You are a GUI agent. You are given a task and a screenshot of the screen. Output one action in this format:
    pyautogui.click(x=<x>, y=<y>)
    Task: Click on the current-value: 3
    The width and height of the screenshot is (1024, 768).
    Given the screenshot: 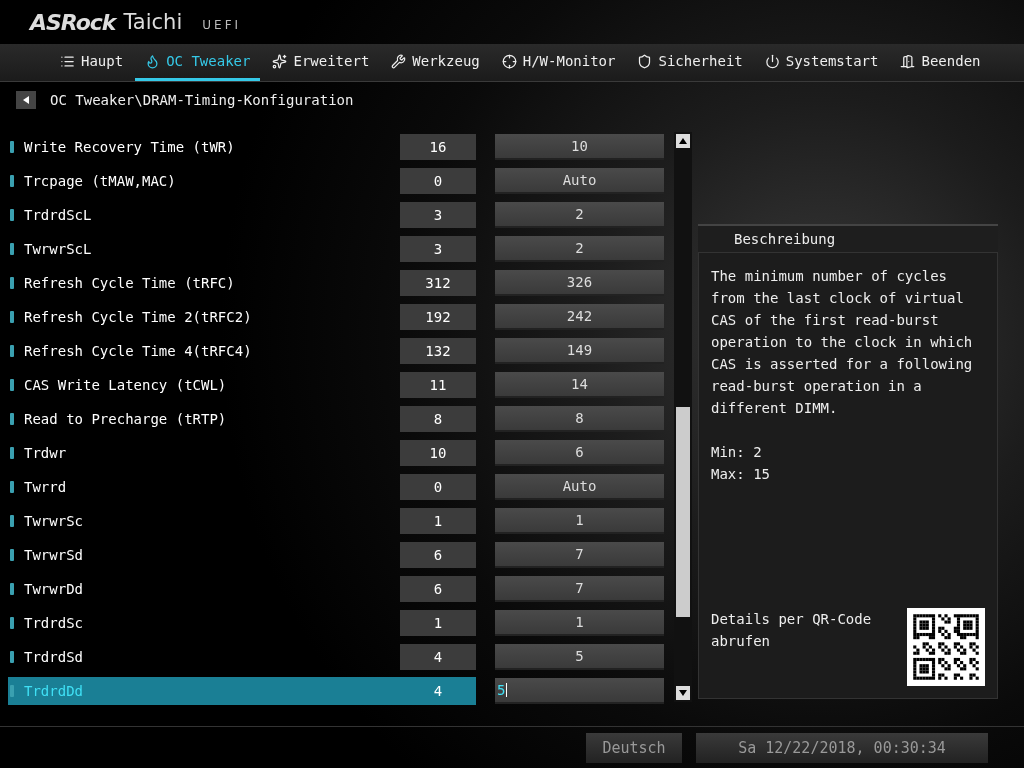 What is the action you would take?
    pyautogui.click(x=438, y=215)
    